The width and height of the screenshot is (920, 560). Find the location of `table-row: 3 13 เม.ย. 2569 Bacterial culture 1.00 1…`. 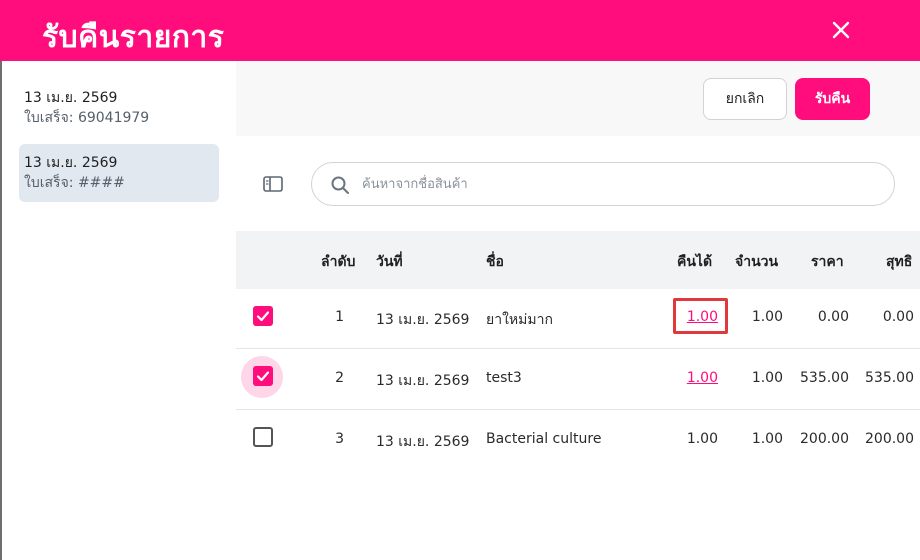

table-row: 3 13 เม.ย. 2569 Bacterial culture 1.00 1… is located at coordinates (578, 441).